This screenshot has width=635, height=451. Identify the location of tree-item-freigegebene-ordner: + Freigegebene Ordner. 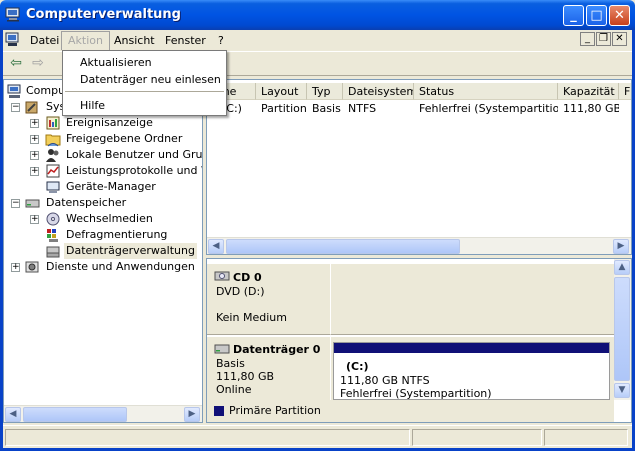
(103, 139).